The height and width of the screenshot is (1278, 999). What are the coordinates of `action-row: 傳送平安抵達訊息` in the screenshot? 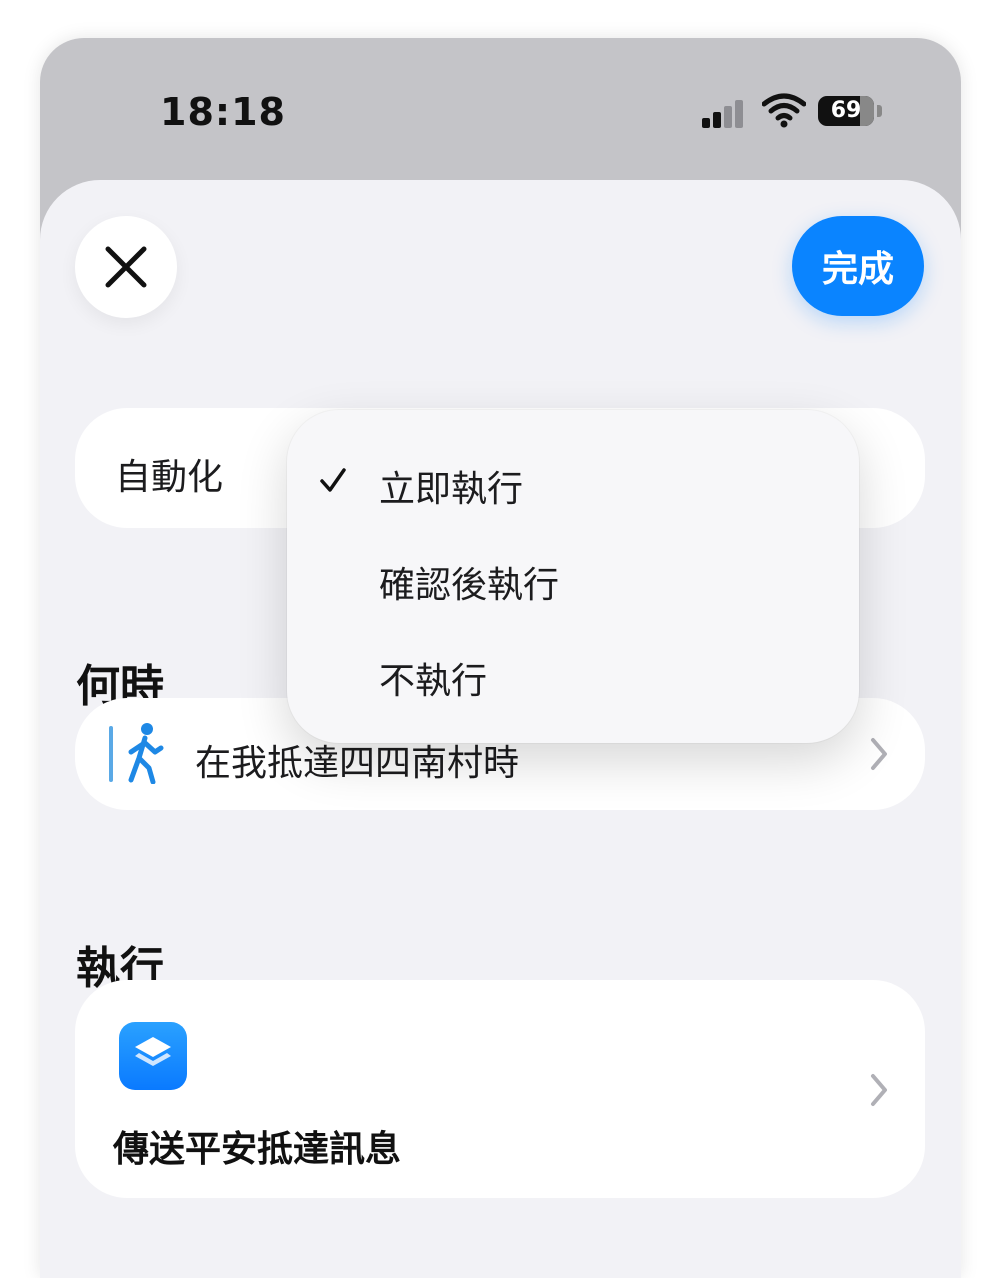 It's located at (500, 1089).